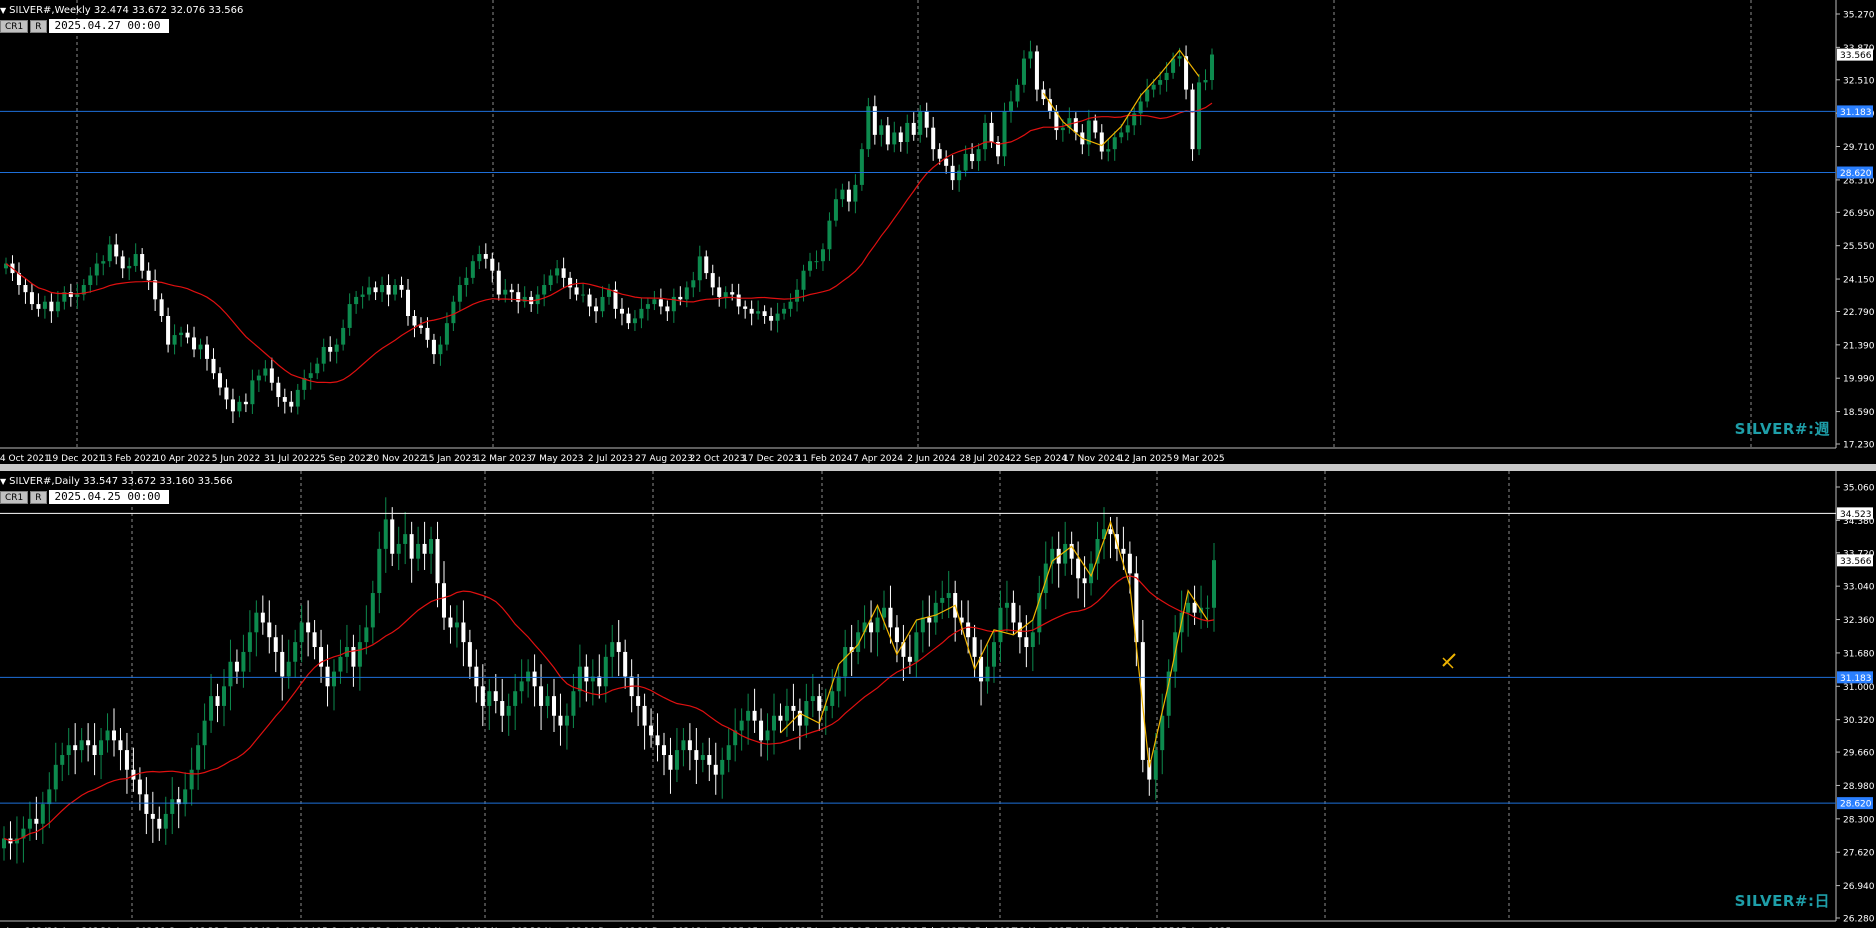  I want to click on daily-r-button: R, so click(38, 497).